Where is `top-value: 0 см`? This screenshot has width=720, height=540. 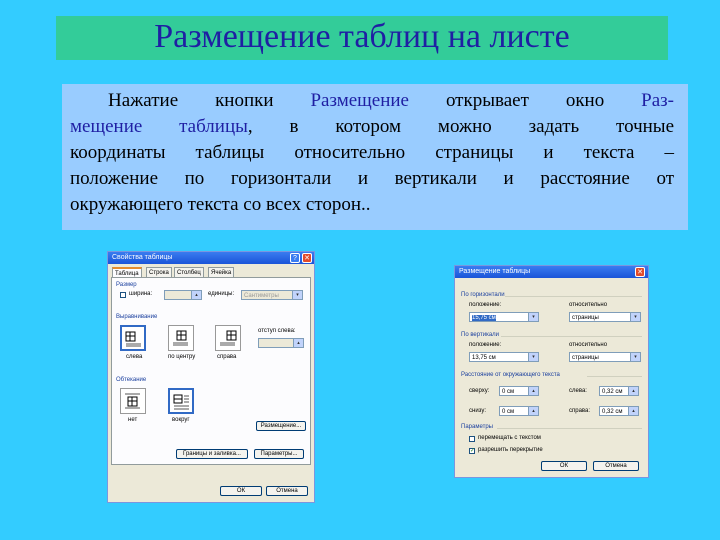 top-value: 0 см is located at coordinates (508, 392).